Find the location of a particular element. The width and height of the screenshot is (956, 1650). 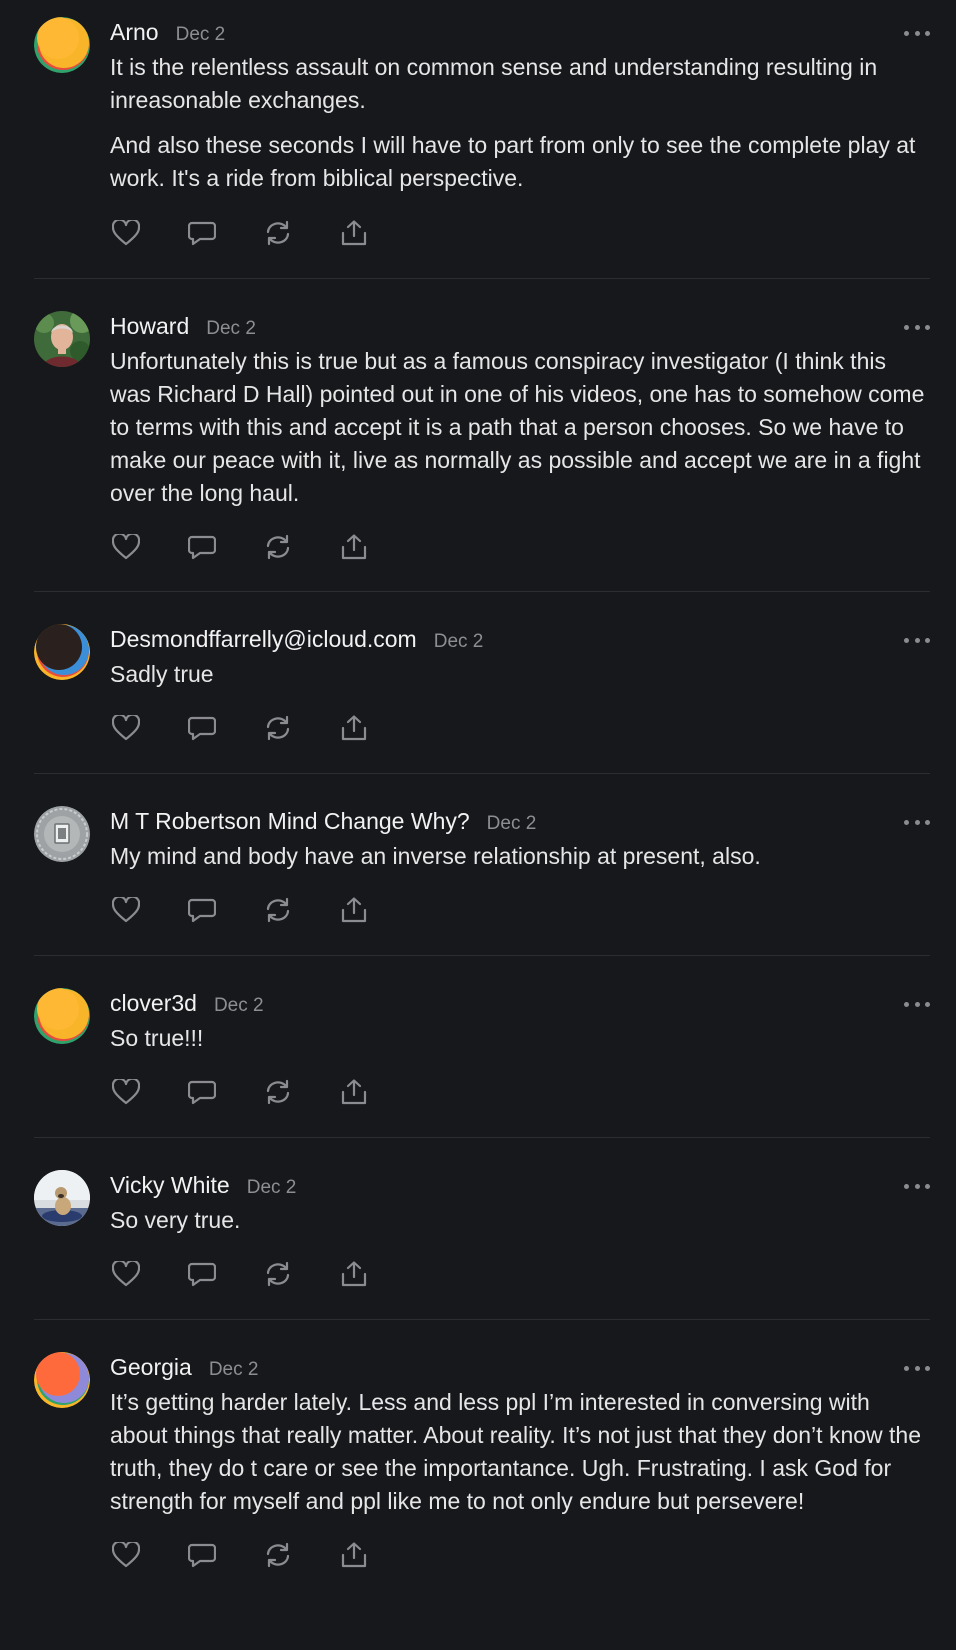

comment-body: So very true. is located at coordinates (520, 1220).